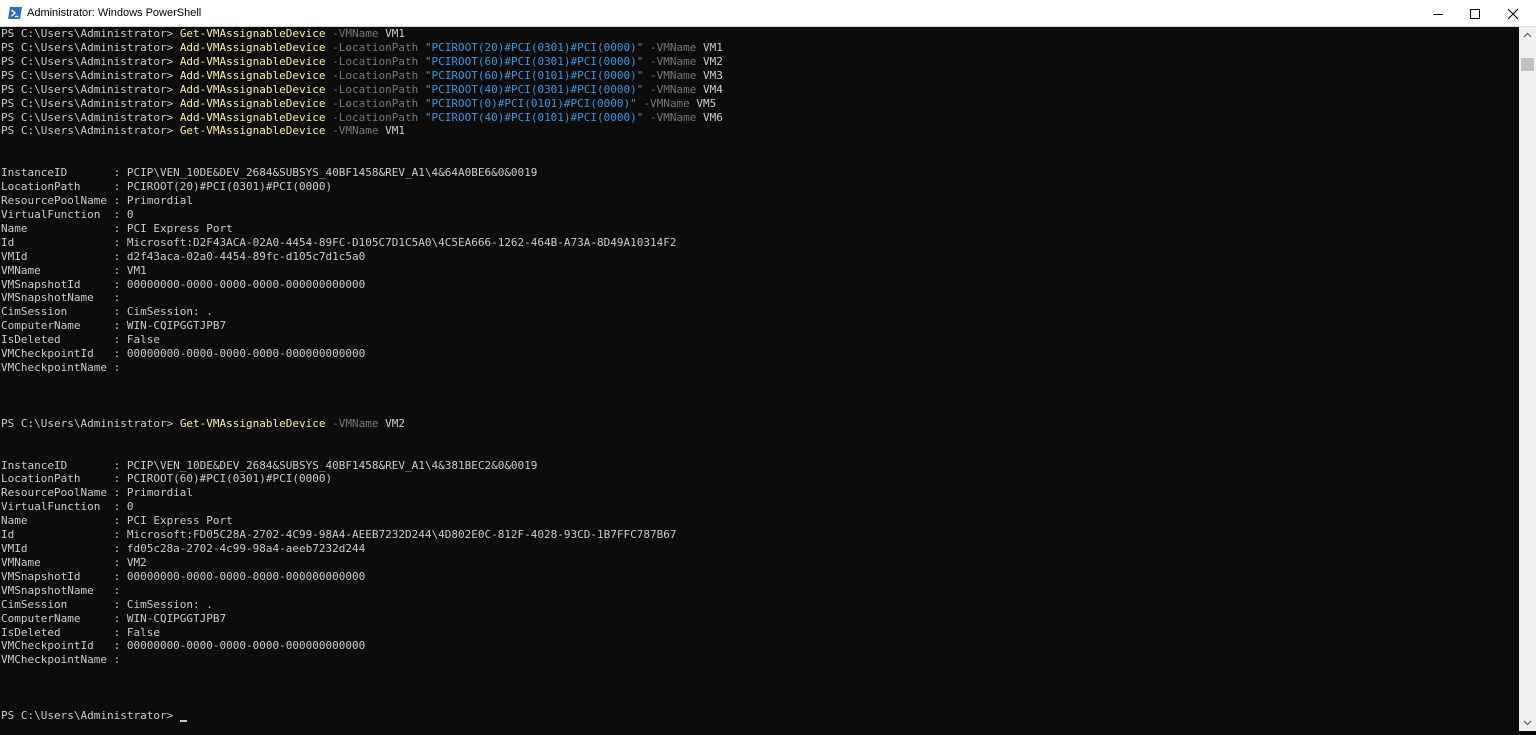  Describe the element at coordinates (768, 13) in the screenshot. I see `title-bar: Administrator: Windows PowerShell` at that location.